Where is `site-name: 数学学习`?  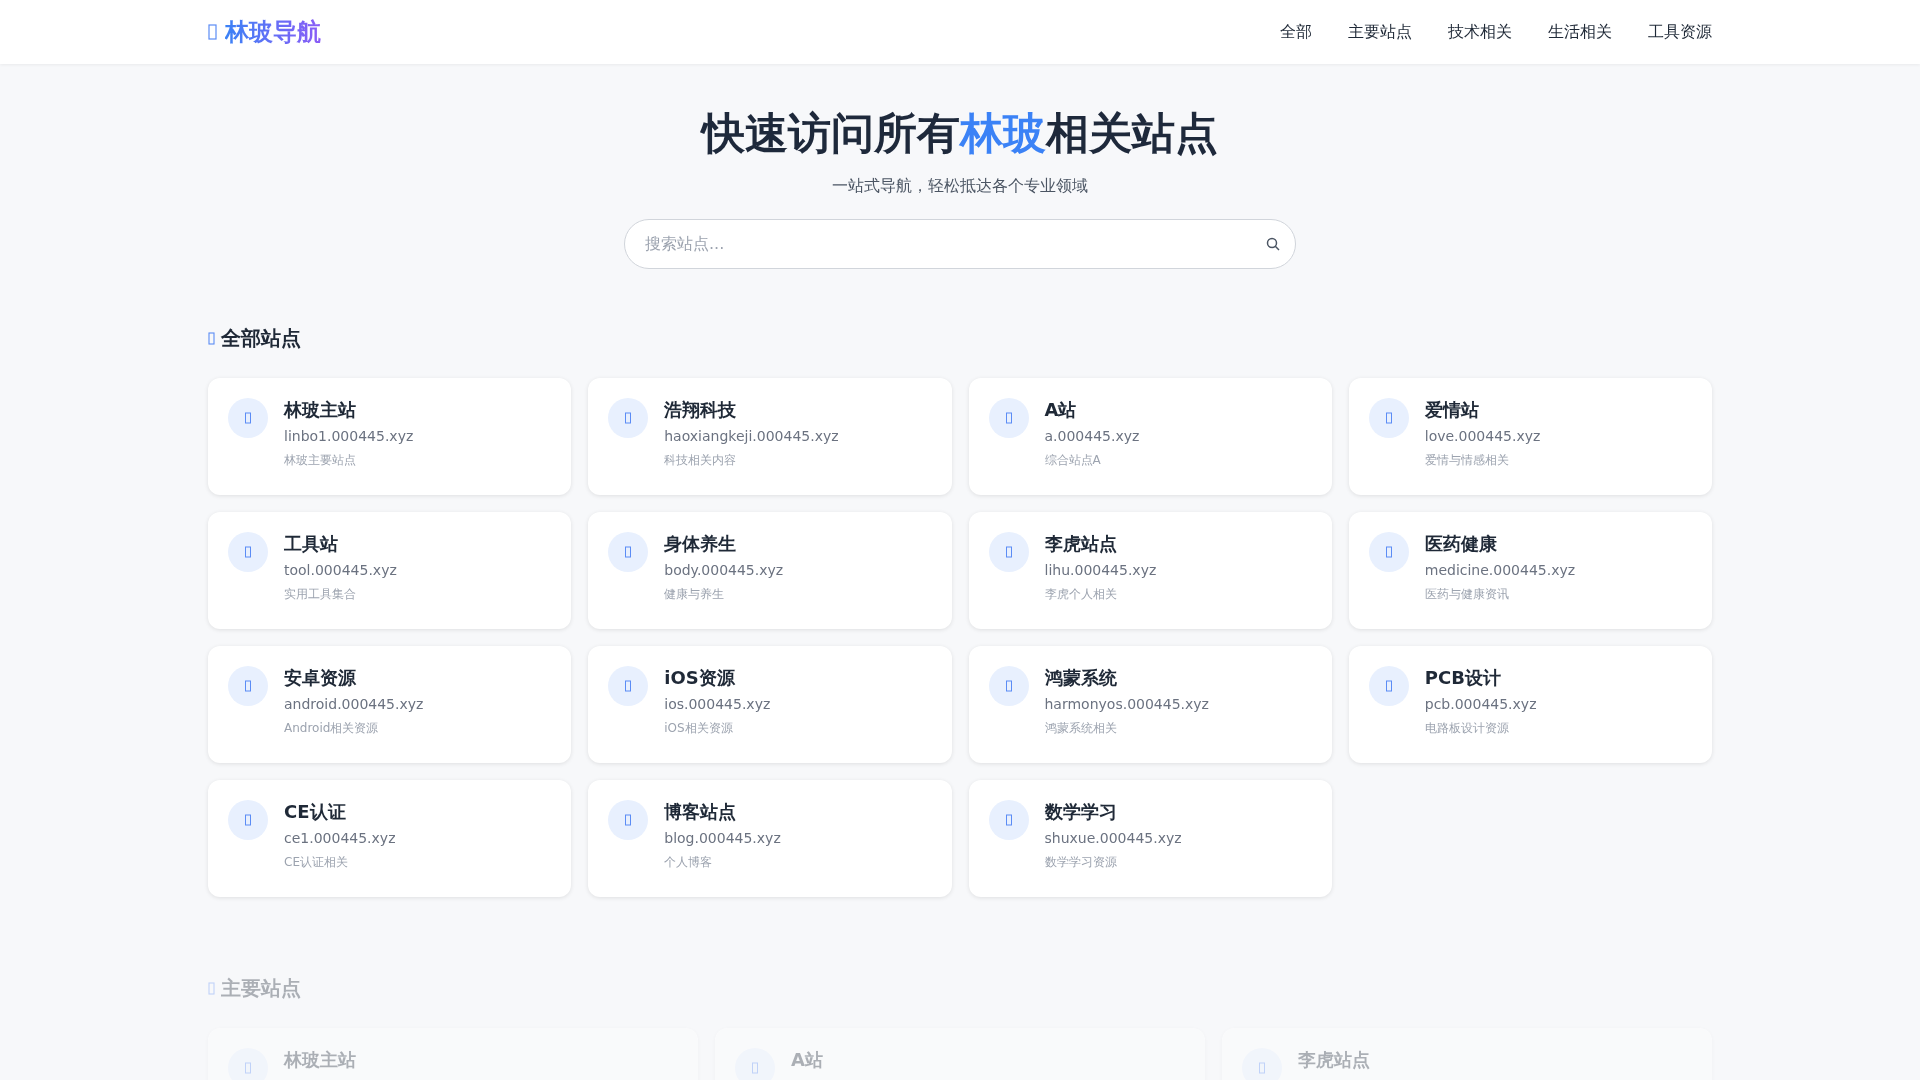 site-name: 数学学习 is located at coordinates (1081, 811).